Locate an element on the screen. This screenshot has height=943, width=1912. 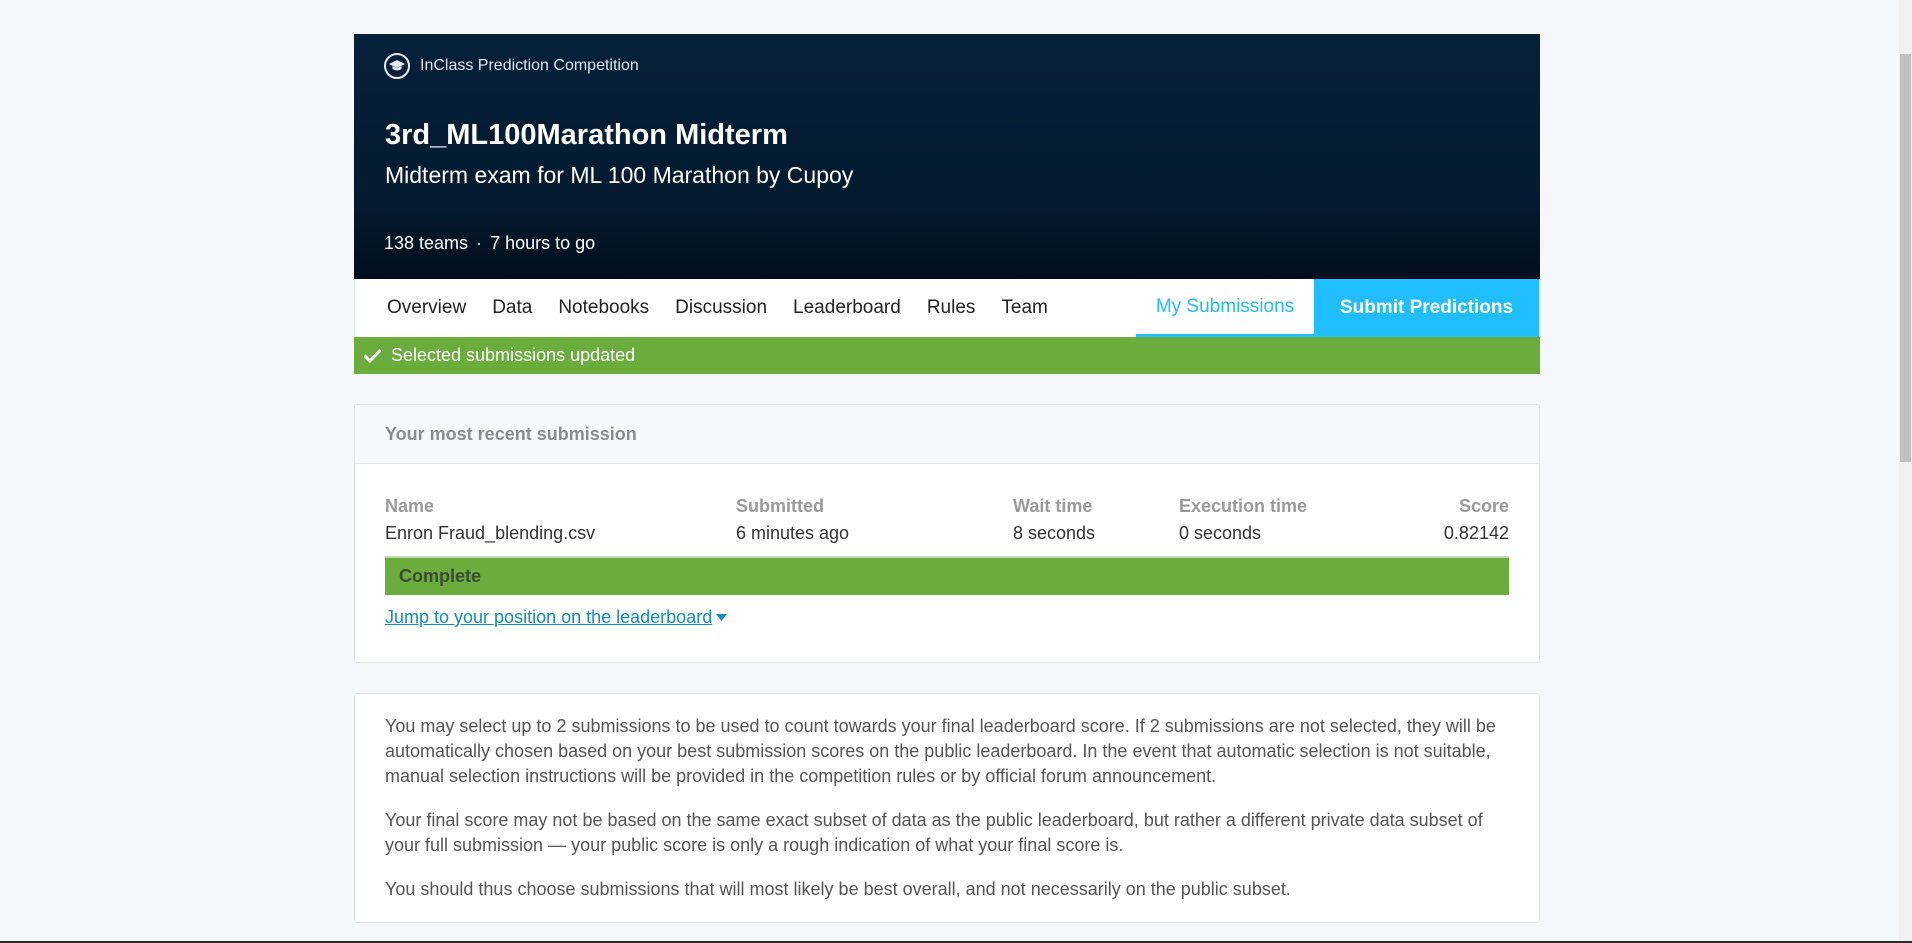
tab-my-submissions: My Submissions is located at coordinates (1225, 308).